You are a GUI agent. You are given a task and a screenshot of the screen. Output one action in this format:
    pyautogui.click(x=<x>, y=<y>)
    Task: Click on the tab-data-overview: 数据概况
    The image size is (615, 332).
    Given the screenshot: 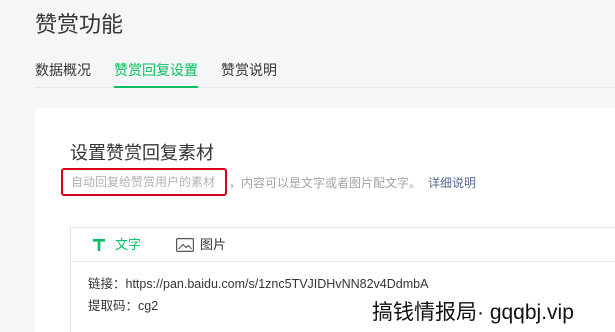 What is the action you would take?
    pyautogui.click(x=63, y=74)
    